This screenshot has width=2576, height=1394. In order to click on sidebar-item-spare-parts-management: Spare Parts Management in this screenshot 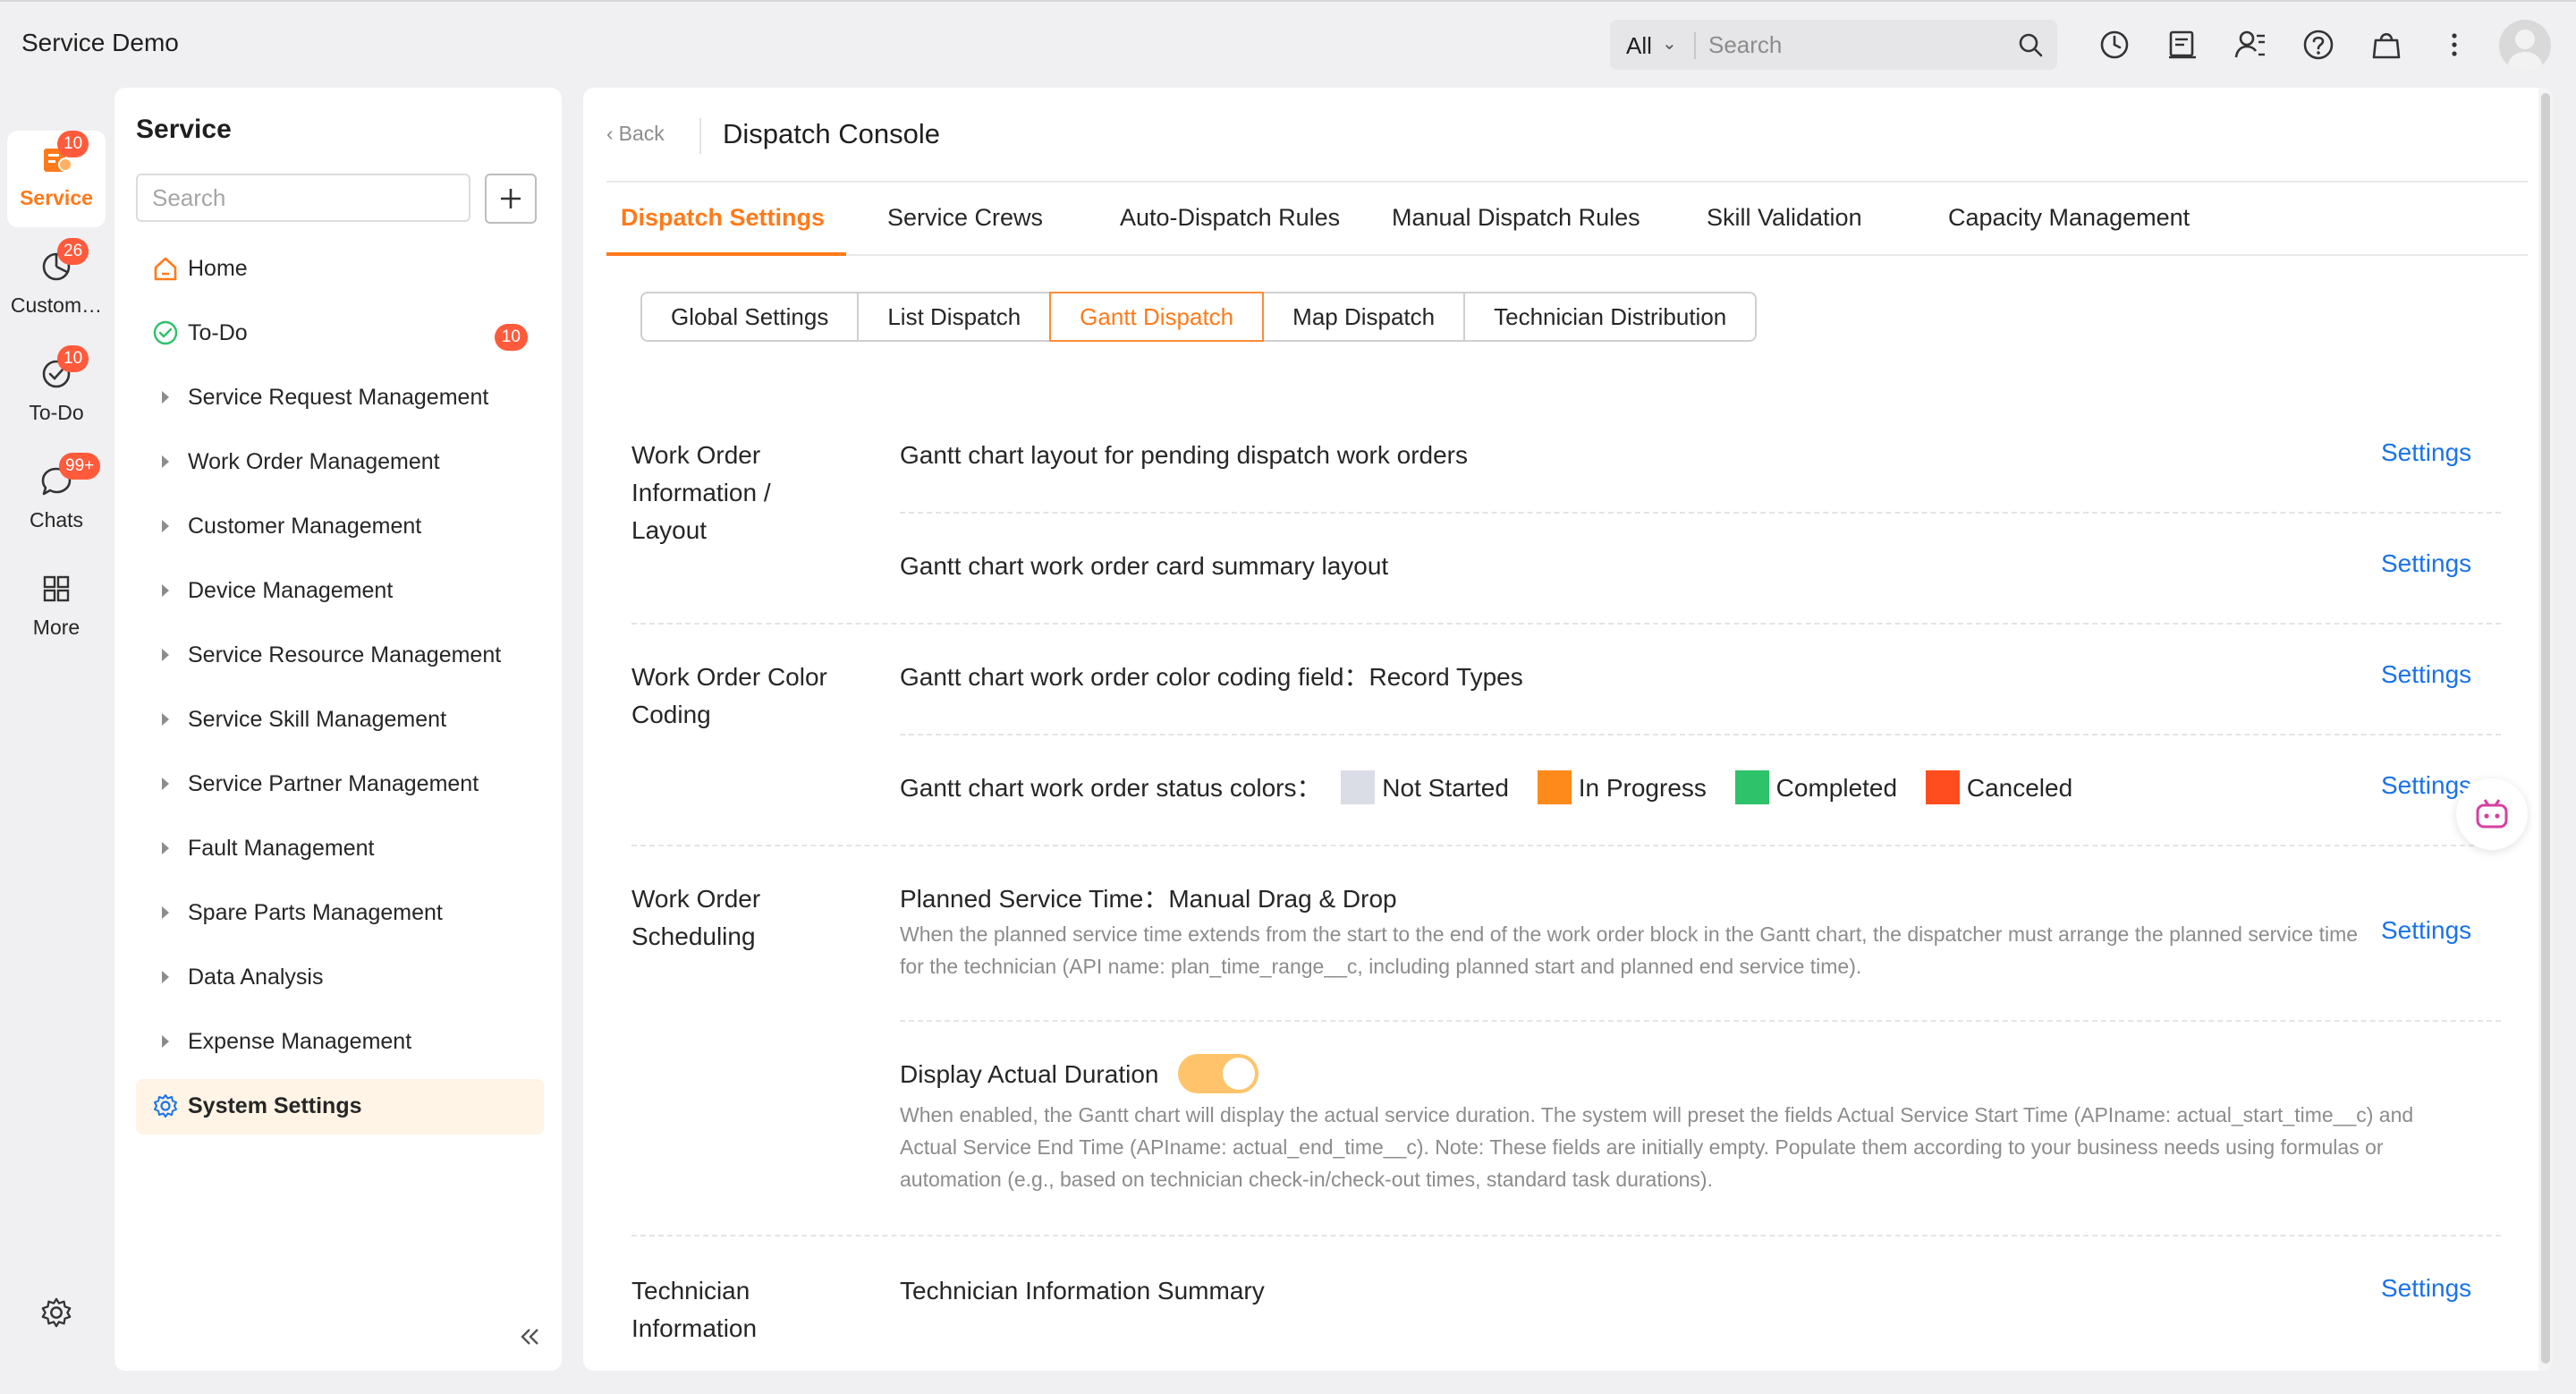, I will do `click(340, 913)`.